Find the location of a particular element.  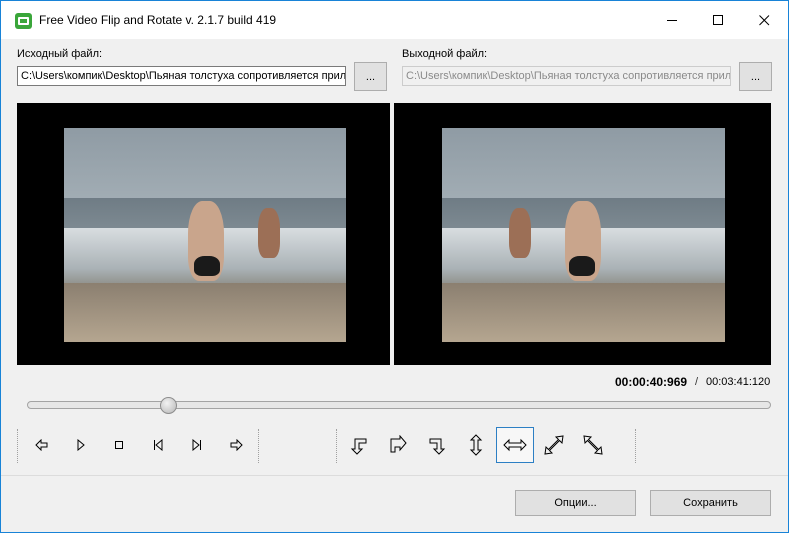

anti-diagonal-flip-button is located at coordinates (593, 445).